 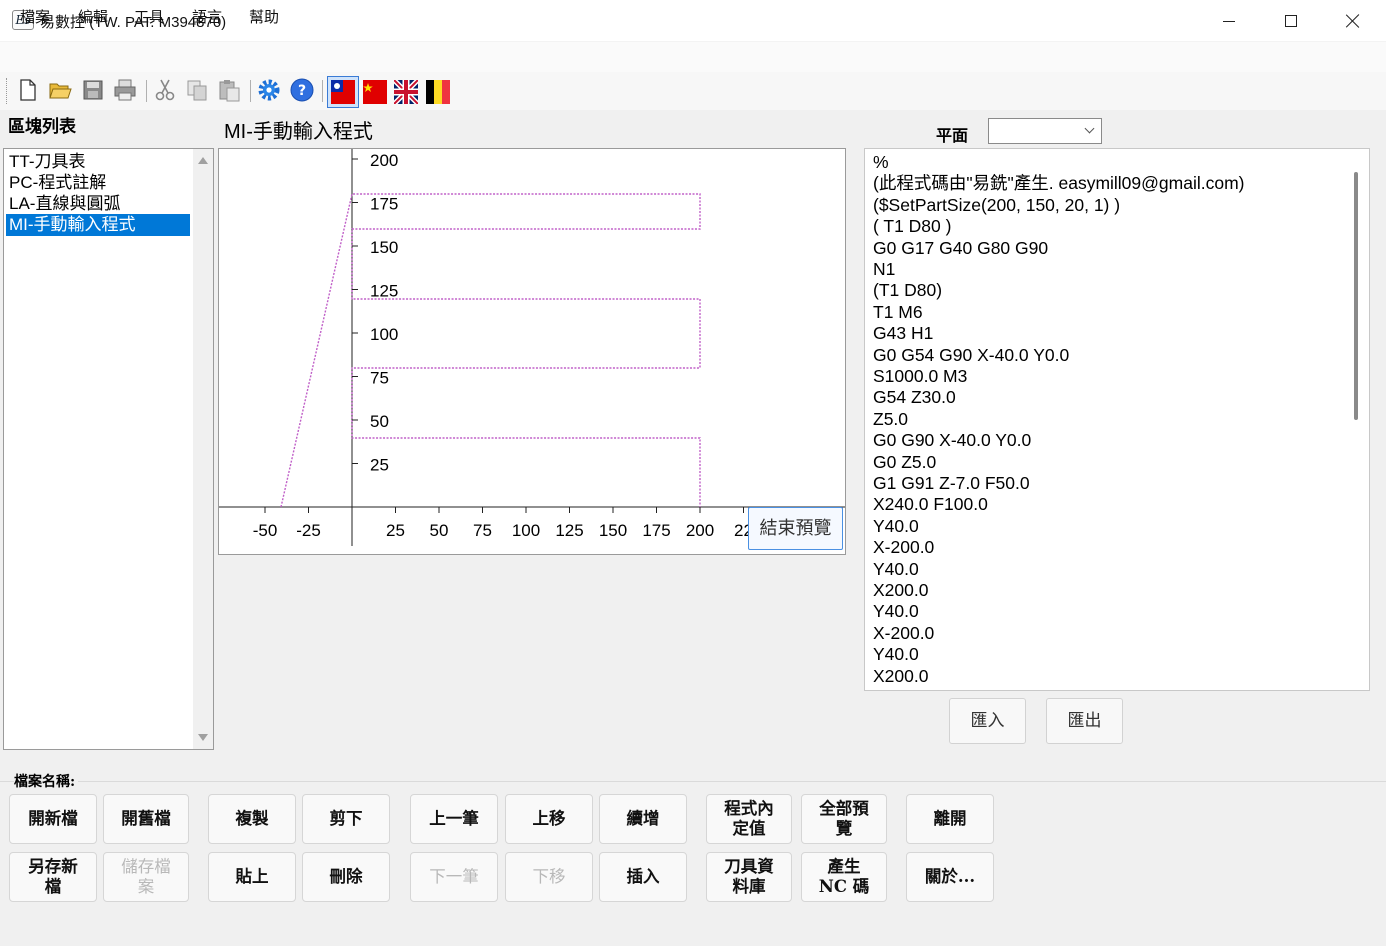 I want to click on nc-code-line: ($SetPartSize(200, 150, 20, 1) ), so click(x=997, y=204).